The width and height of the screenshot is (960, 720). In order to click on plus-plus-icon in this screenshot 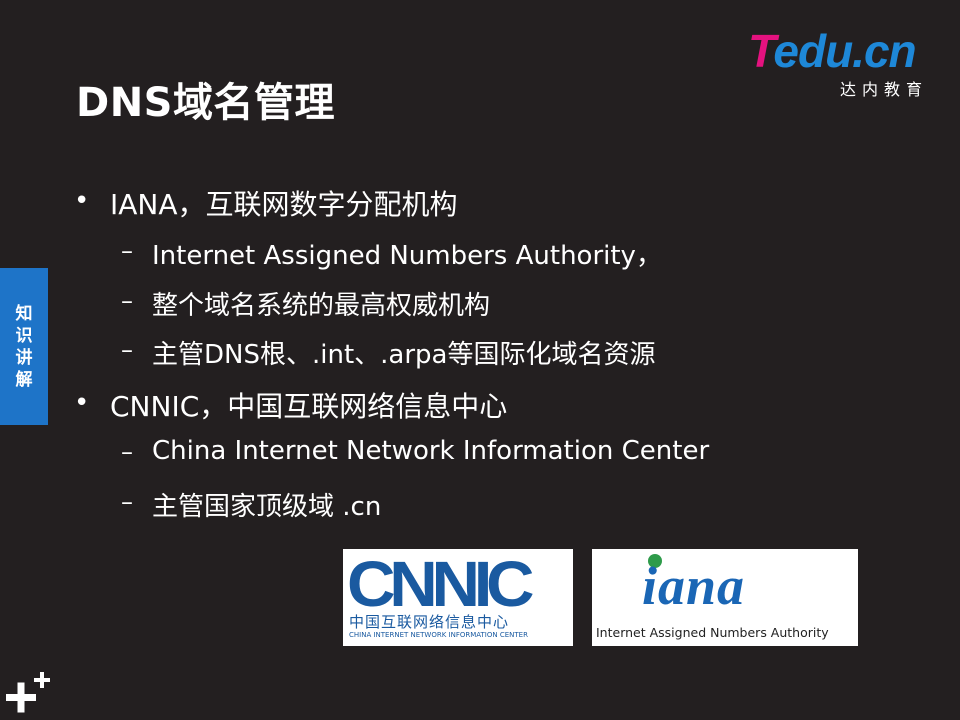, I will do `click(28, 692)`.